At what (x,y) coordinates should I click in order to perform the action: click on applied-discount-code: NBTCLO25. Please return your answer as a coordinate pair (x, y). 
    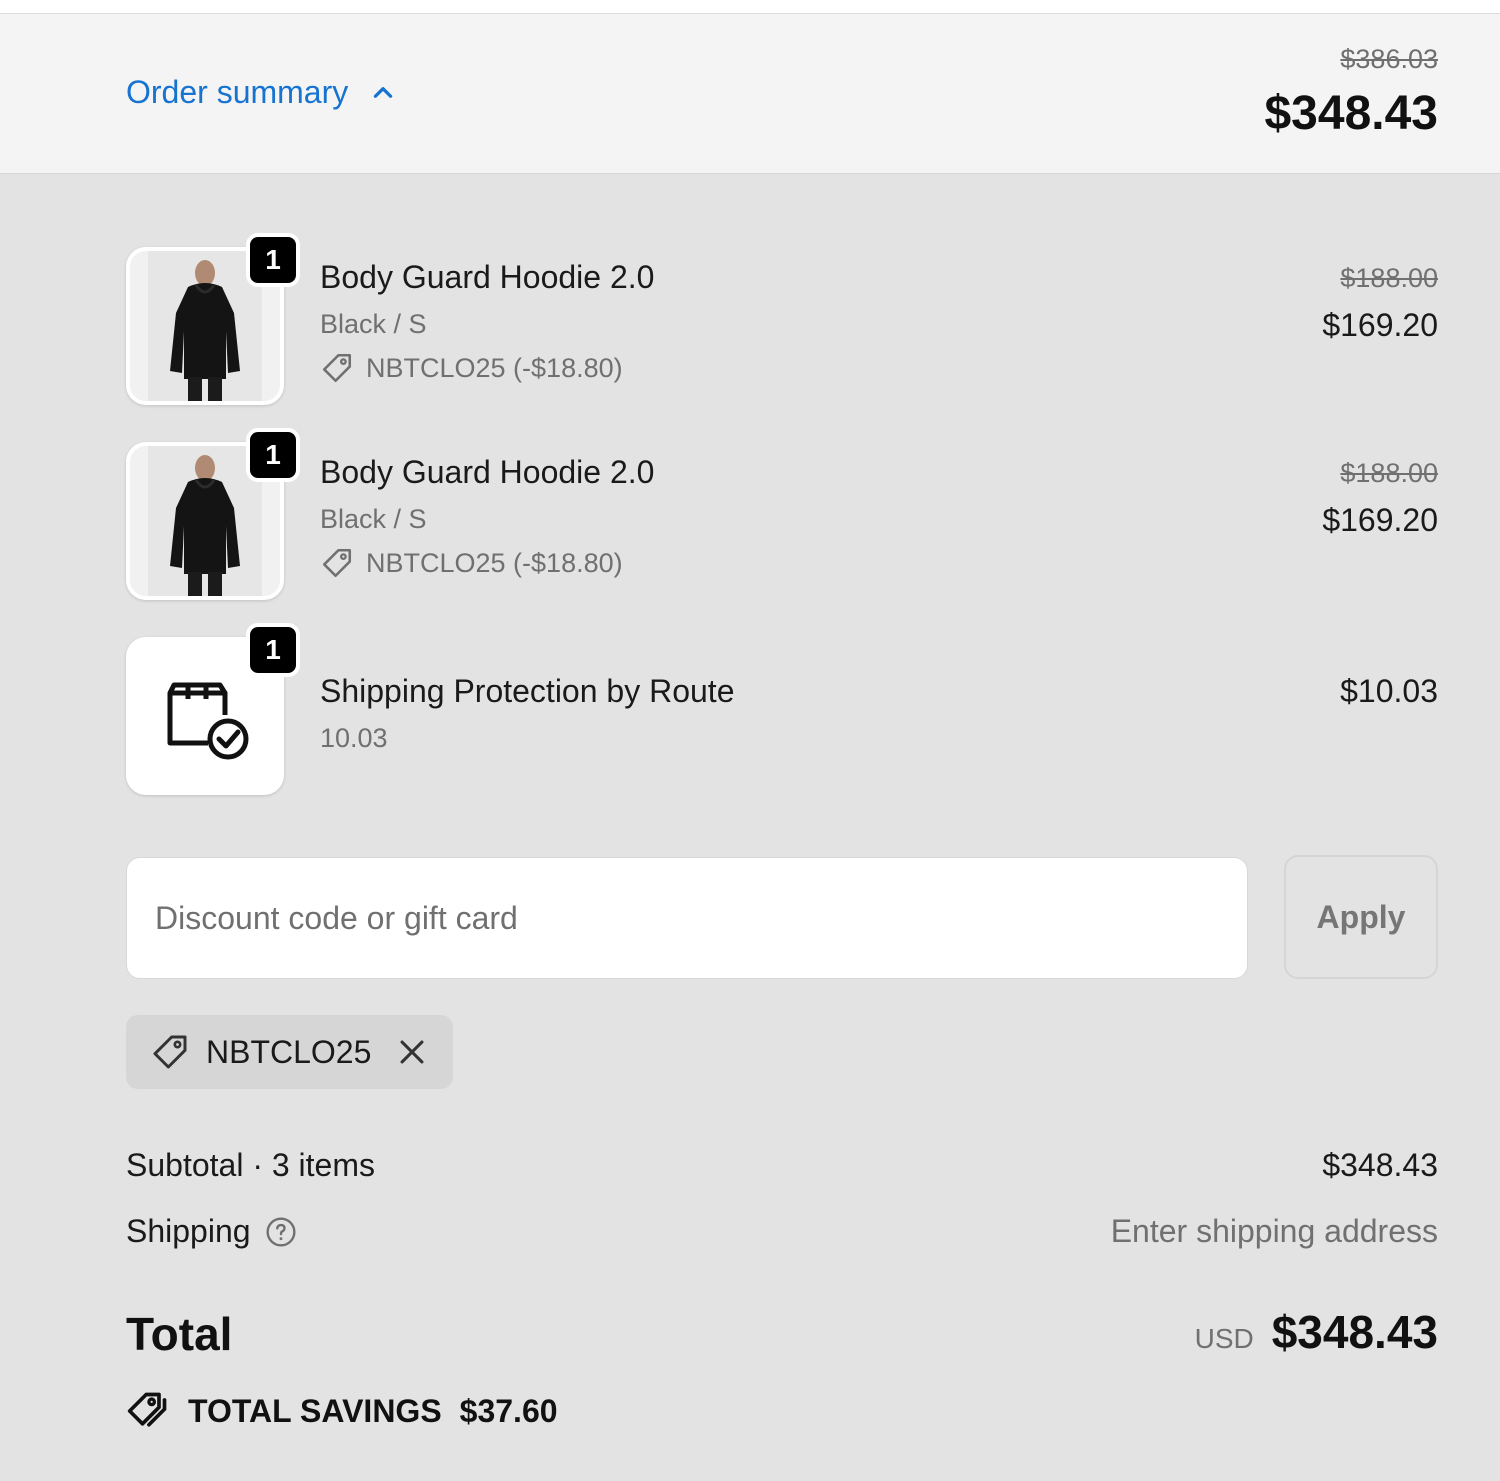
    Looking at the image, I should click on (289, 1051).